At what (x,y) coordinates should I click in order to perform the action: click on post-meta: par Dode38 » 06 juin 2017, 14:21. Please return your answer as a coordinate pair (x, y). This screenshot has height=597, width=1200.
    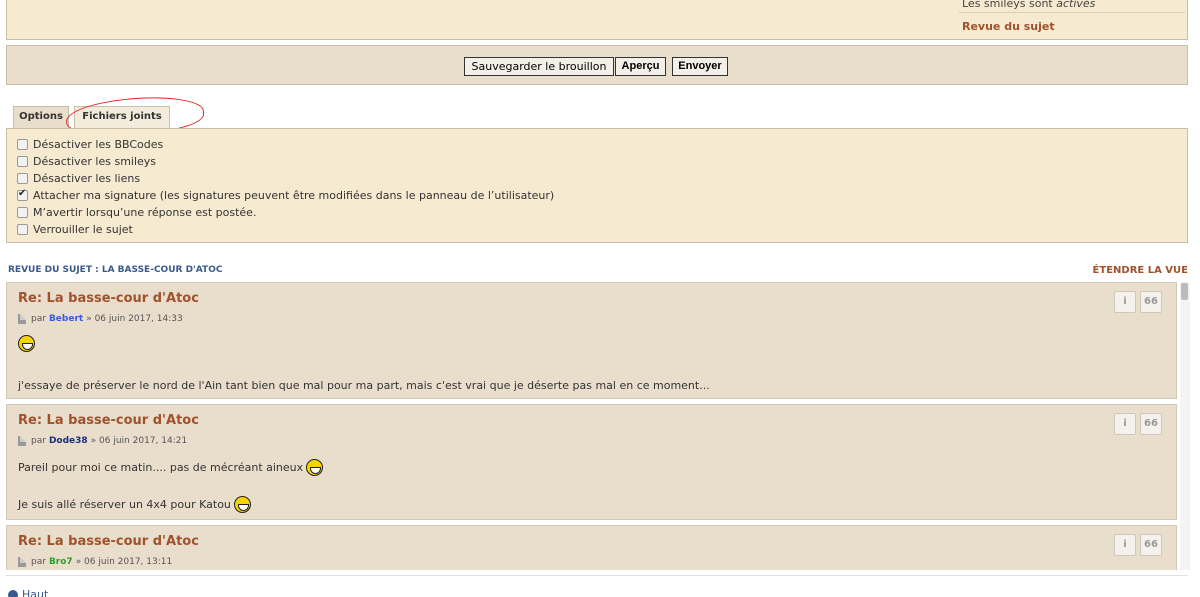
    Looking at the image, I should click on (102, 441).